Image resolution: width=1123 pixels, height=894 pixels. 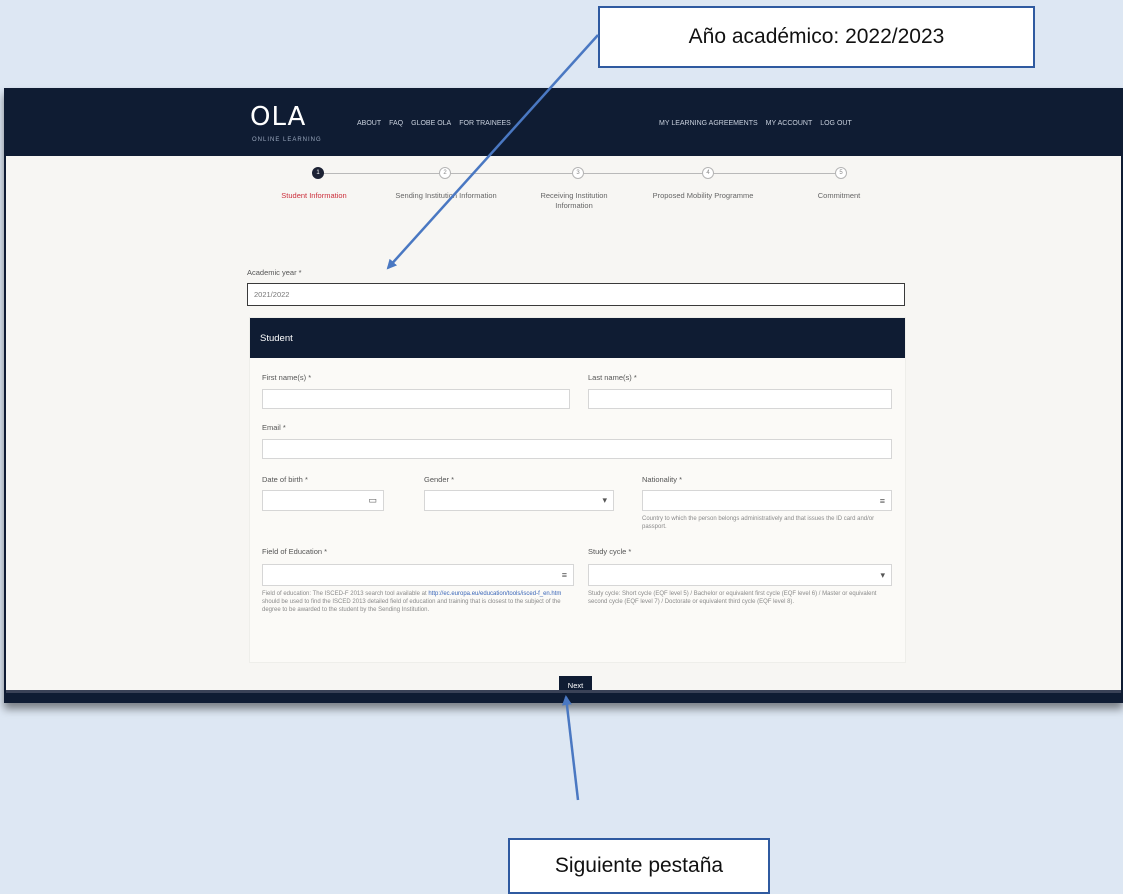 I want to click on arrow-to-academic-year, so click(x=492, y=152).